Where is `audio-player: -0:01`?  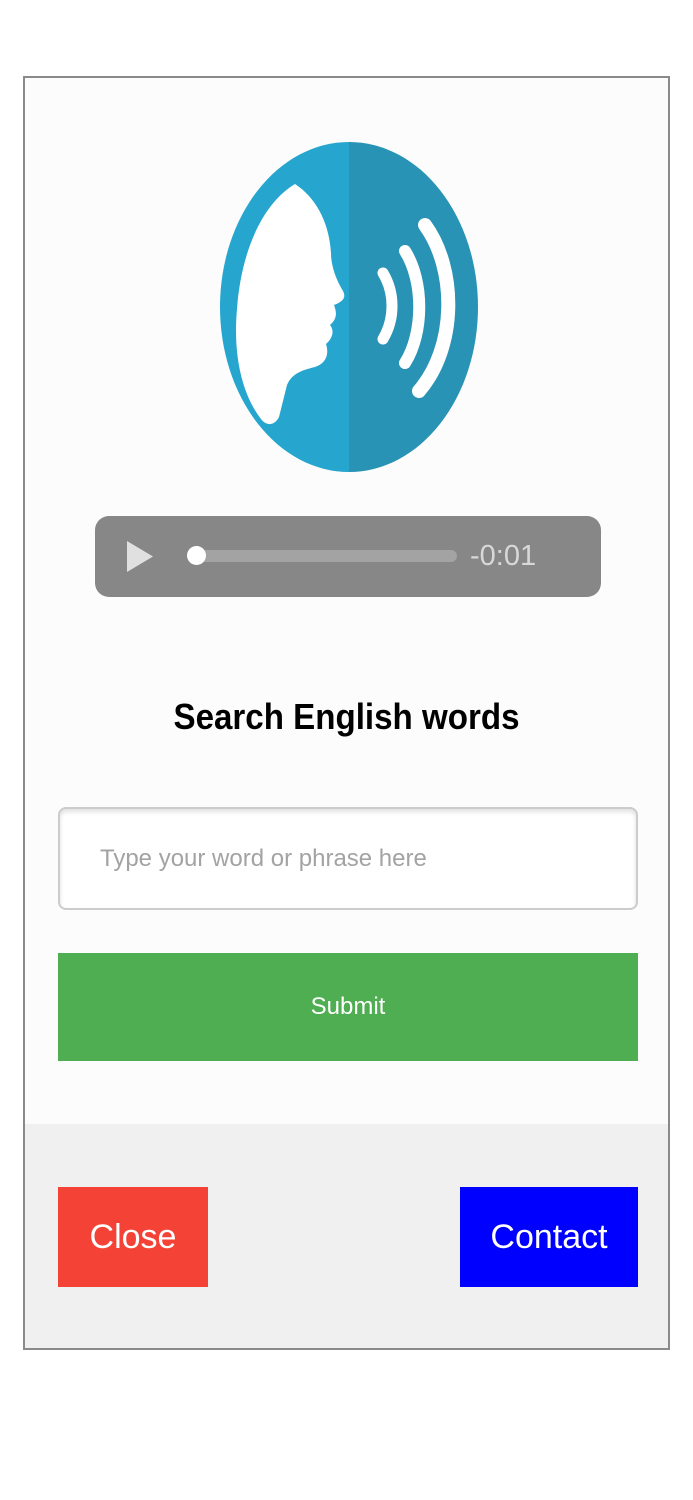 audio-player: -0:01 is located at coordinates (348, 556).